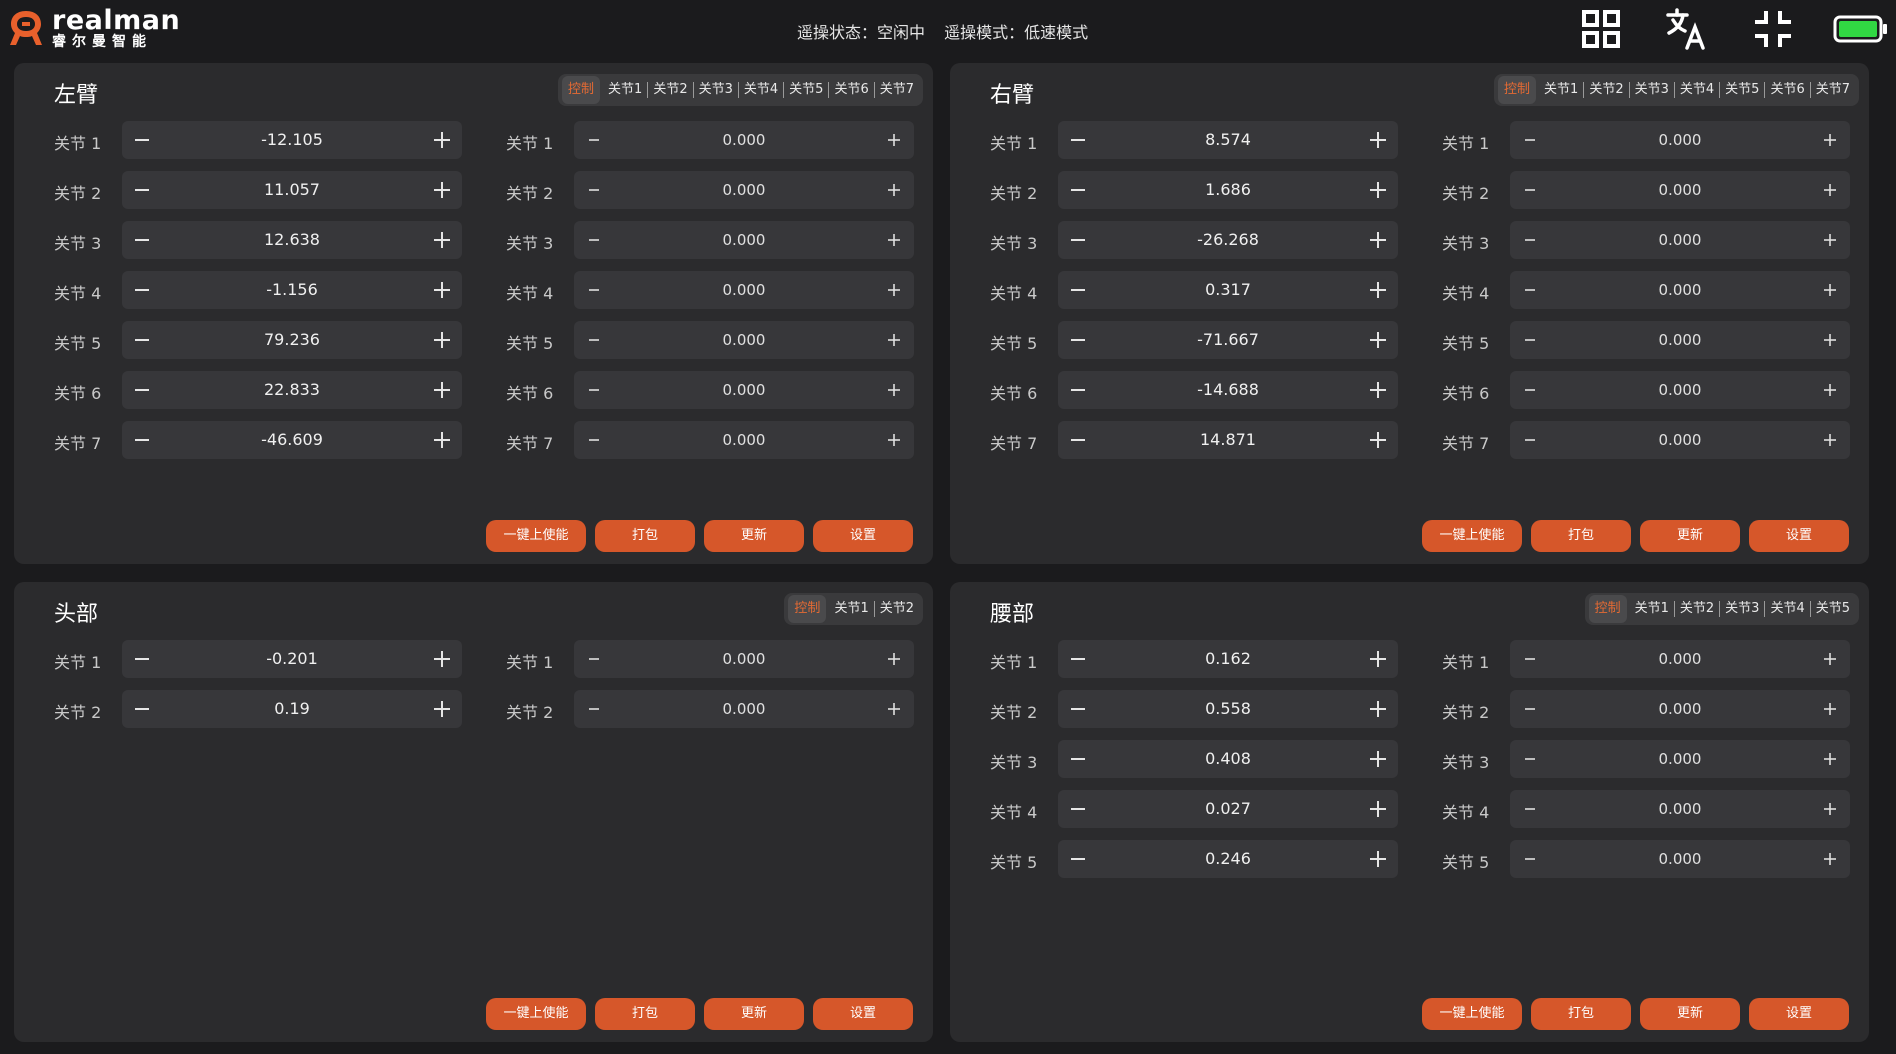 The height and width of the screenshot is (1054, 1896). Describe the element at coordinates (1228, 440) in the screenshot. I see `joint-value: 14.871` at that location.